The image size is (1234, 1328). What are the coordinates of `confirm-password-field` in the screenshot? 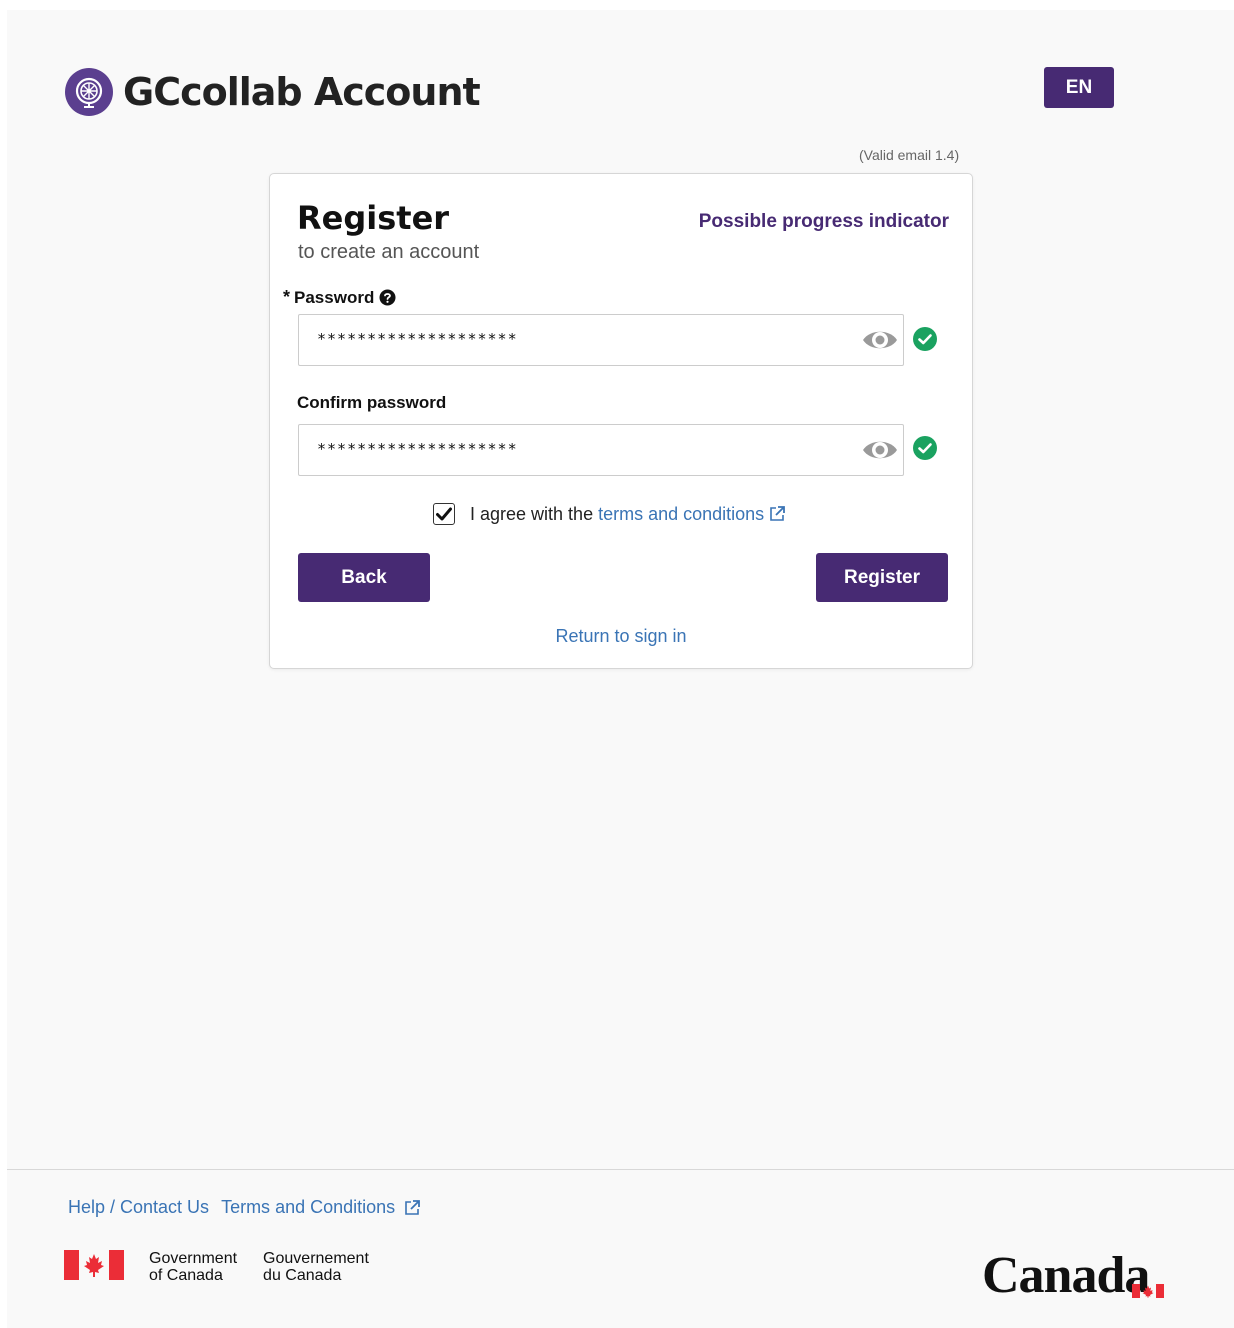 It's located at (601, 450).